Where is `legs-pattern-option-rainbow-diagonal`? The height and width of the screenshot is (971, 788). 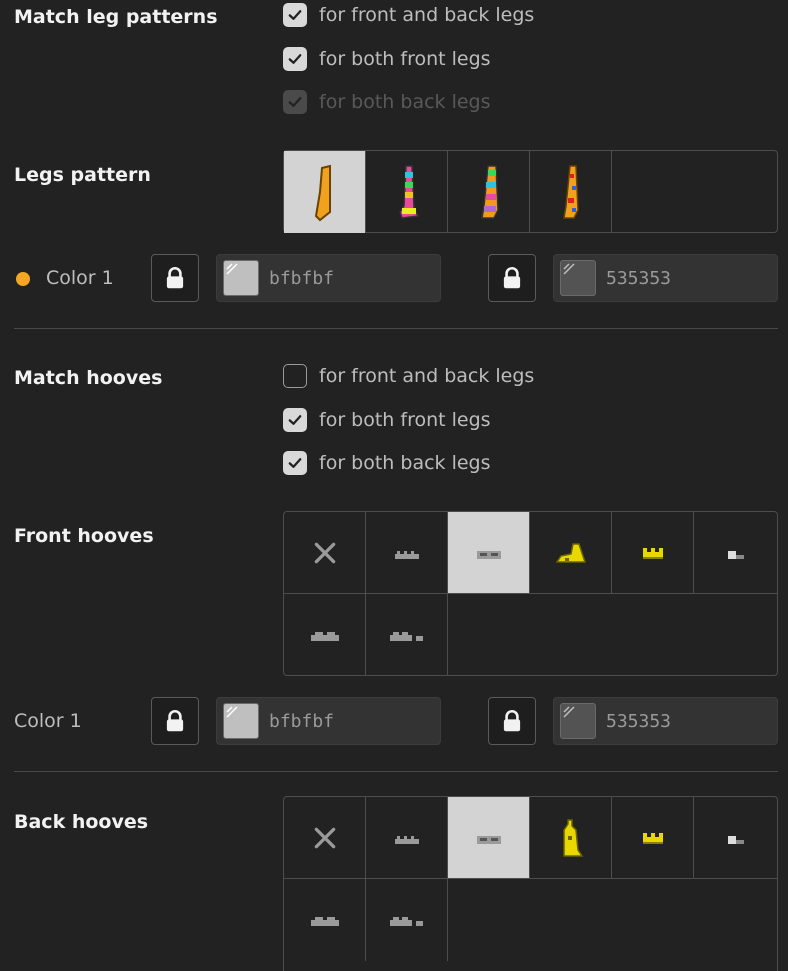
legs-pattern-option-rainbow-diagonal is located at coordinates (489, 192).